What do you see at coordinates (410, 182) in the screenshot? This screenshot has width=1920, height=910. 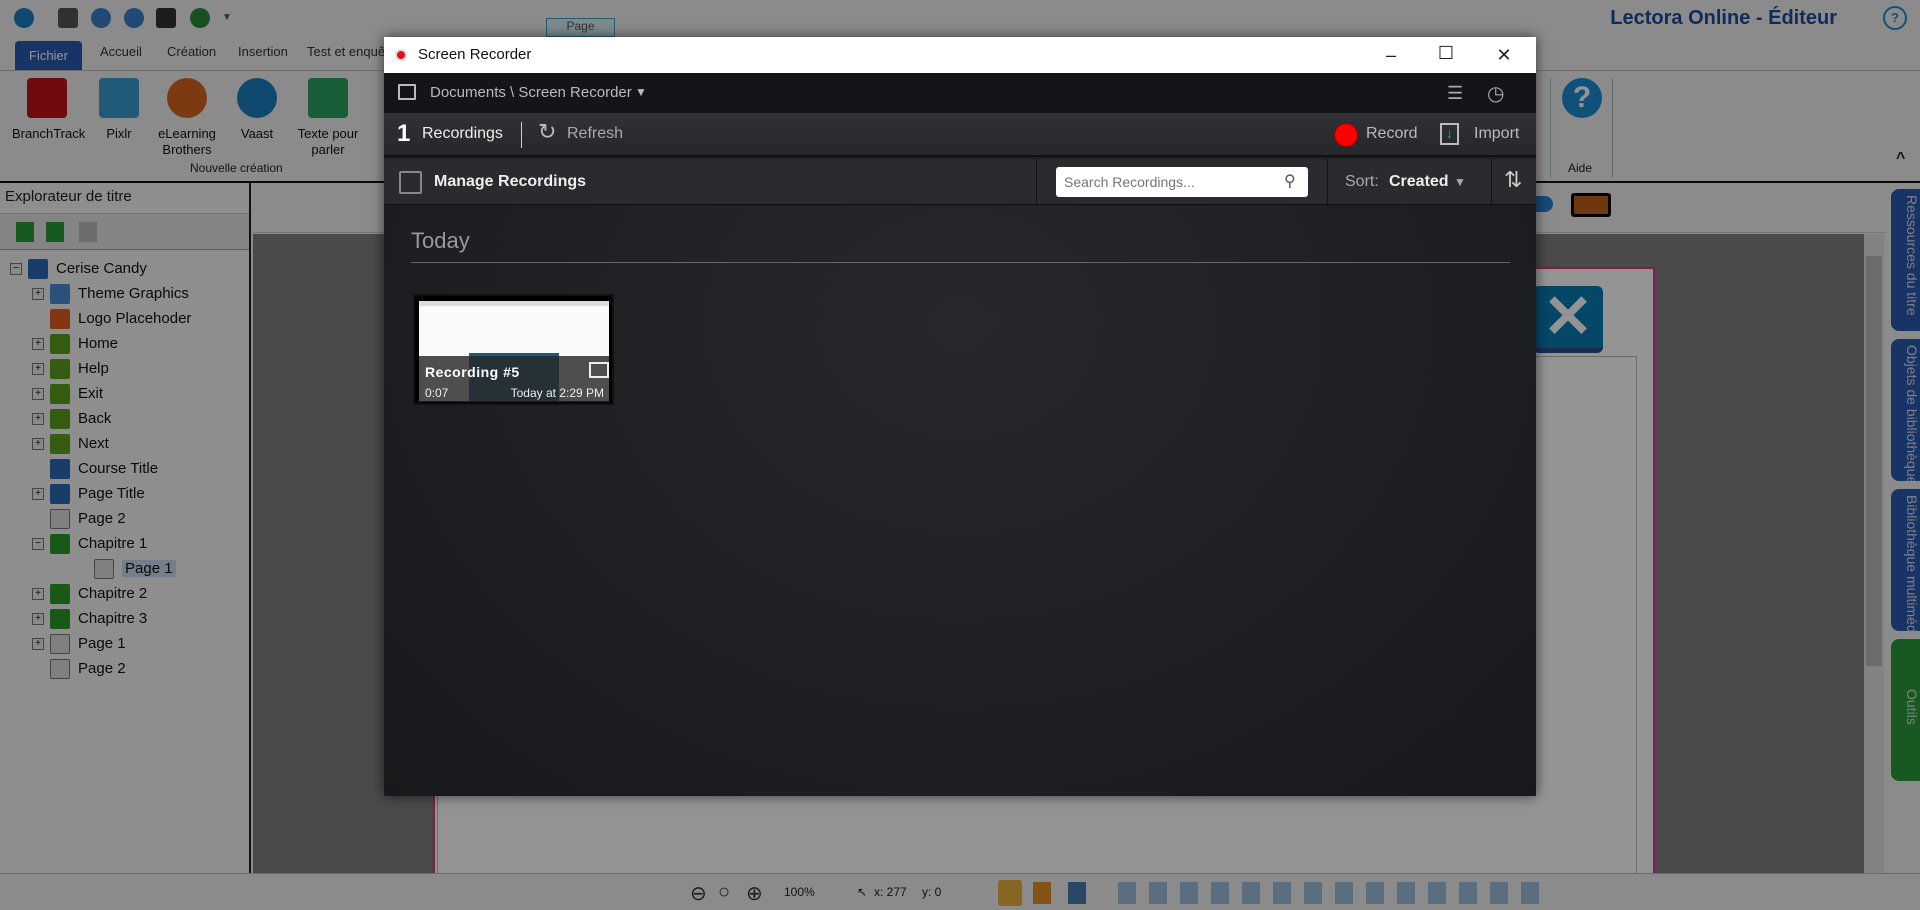 I see `manage-checkbox` at bounding box center [410, 182].